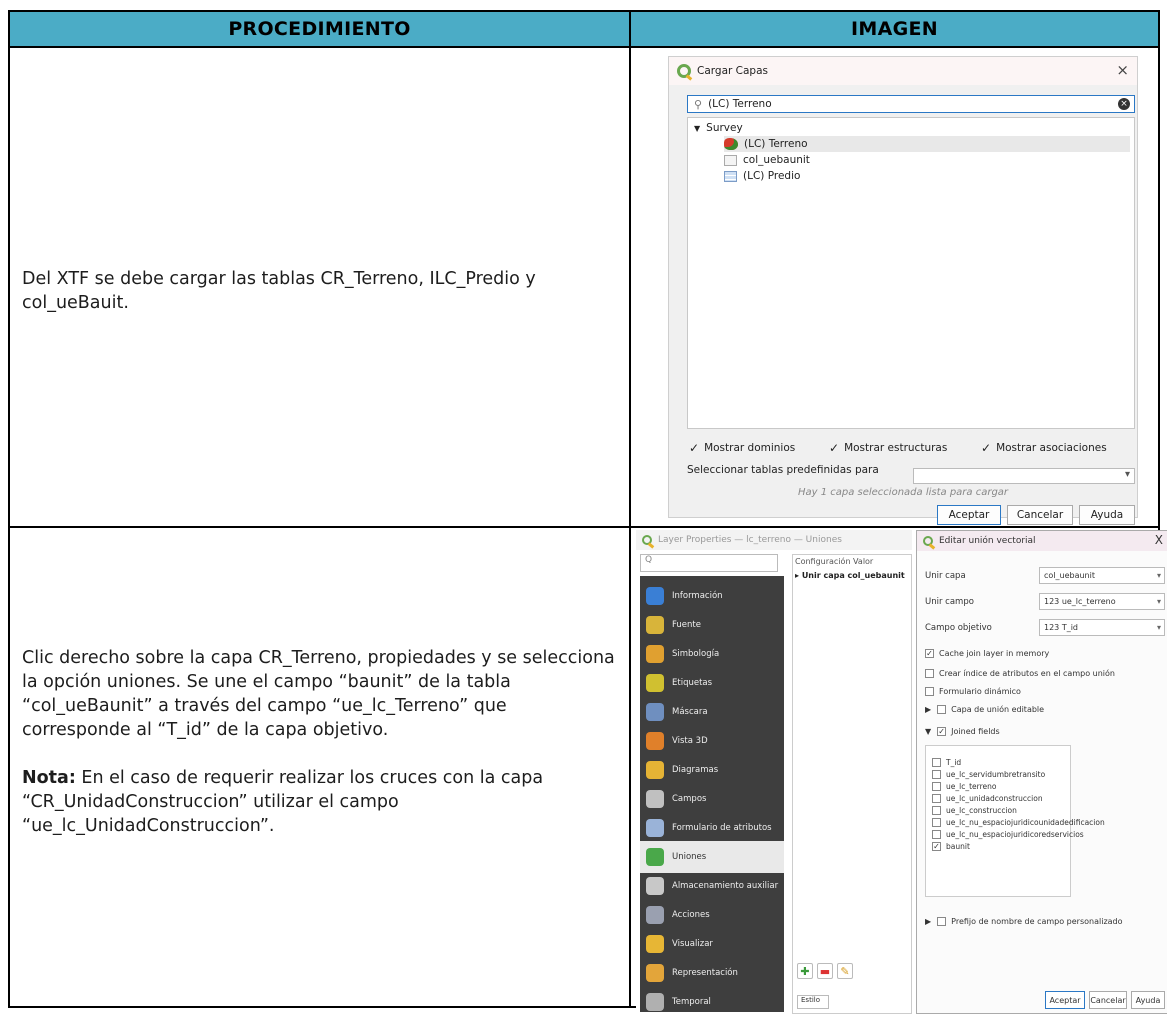 The image size is (1167, 1014). Describe the element at coordinates (709, 563) in the screenshot. I see `properties-search-input: Q` at that location.